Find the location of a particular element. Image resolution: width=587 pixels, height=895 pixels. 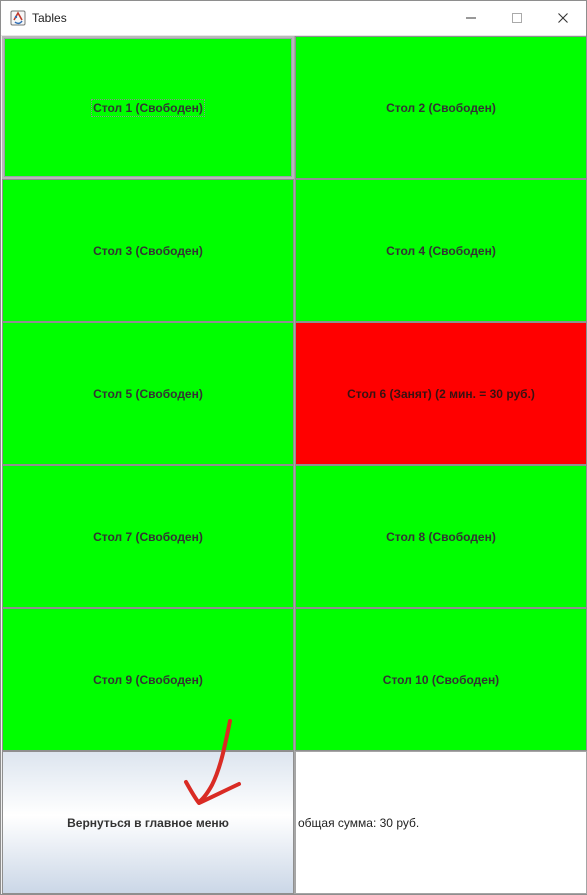

table-button-10: Стол 10 (Свободен) is located at coordinates (441, 679).